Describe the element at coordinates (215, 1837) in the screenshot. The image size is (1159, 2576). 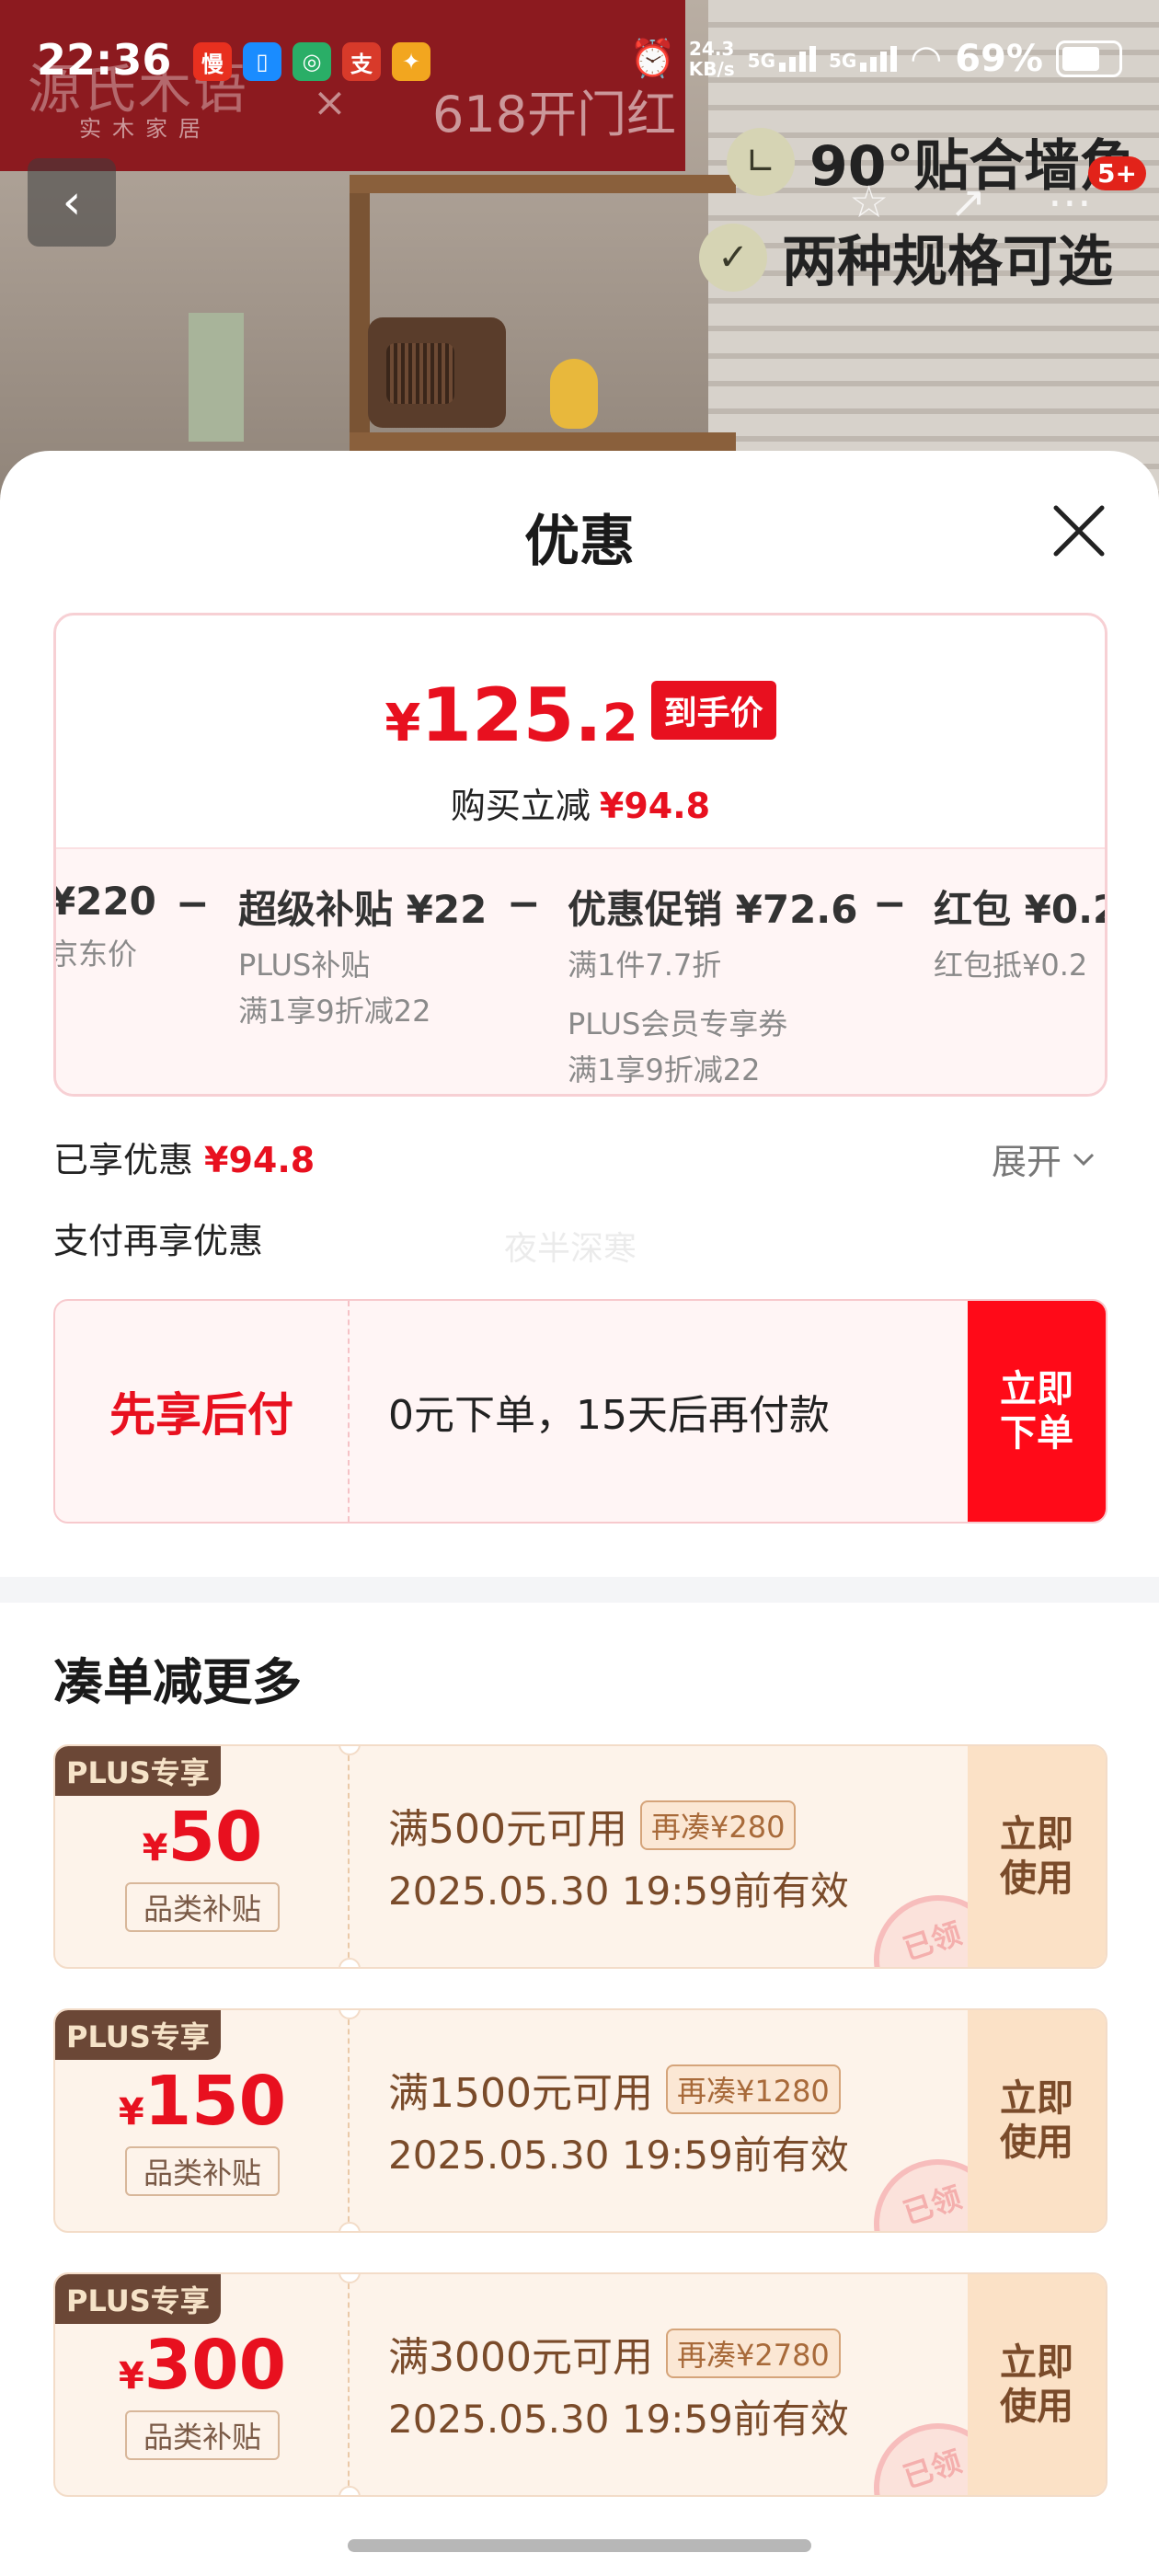
I see `coupon-amount-value: 50` at that location.